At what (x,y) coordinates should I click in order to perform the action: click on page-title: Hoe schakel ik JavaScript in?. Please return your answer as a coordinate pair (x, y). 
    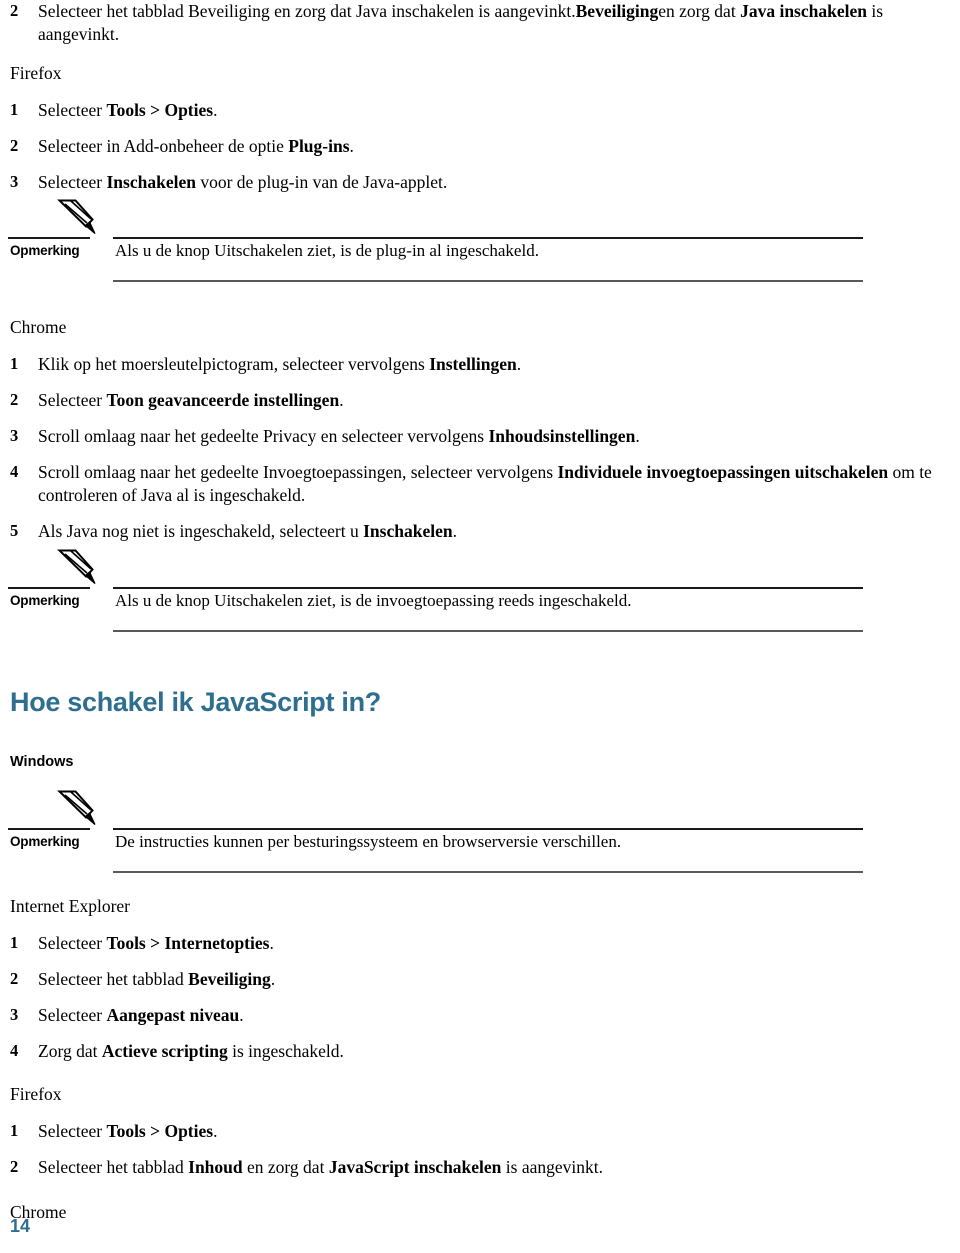
    Looking at the image, I should click on (195, 701).